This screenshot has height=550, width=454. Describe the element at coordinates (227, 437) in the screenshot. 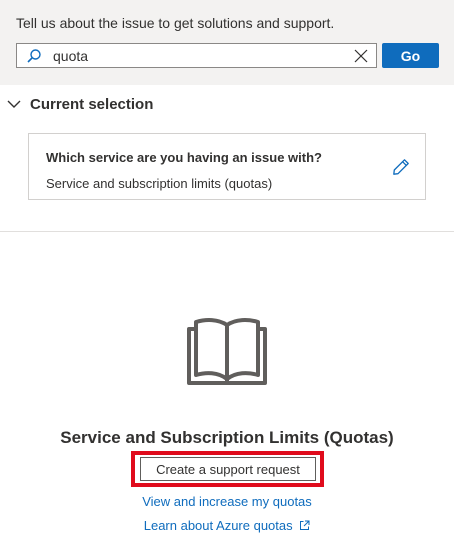

I see `result-title: Service and Subscription Limits (Quotas)` at that location.